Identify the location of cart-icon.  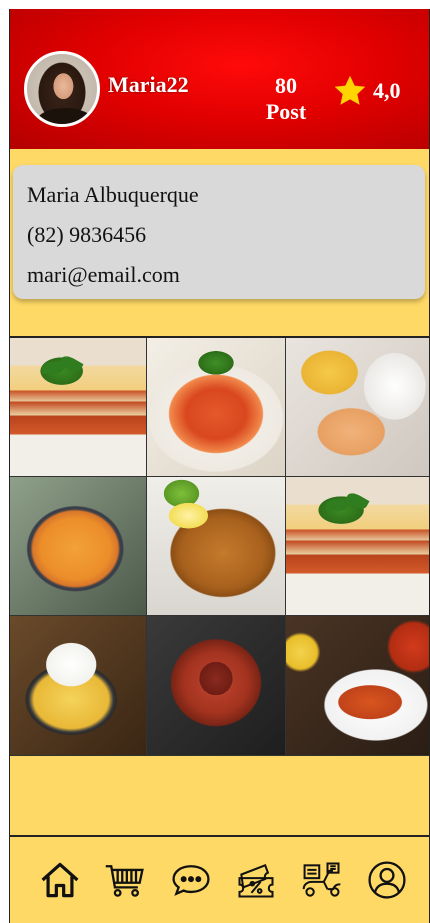
(125, 881).